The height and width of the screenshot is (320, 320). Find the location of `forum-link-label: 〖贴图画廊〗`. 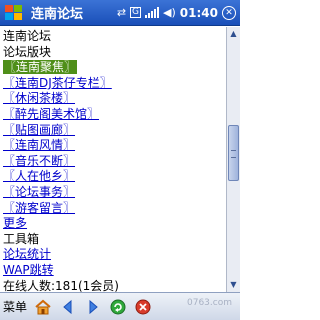

forum-link-label: 〖贴图画廊〗 is located at coordinates (39, 130).